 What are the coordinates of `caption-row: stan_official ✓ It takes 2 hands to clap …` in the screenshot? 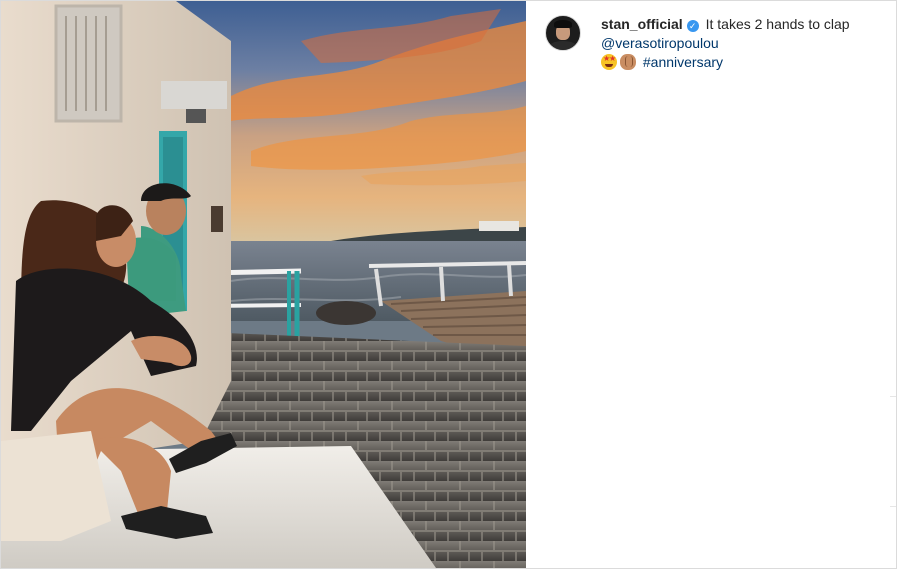 It's located at (714, 43).